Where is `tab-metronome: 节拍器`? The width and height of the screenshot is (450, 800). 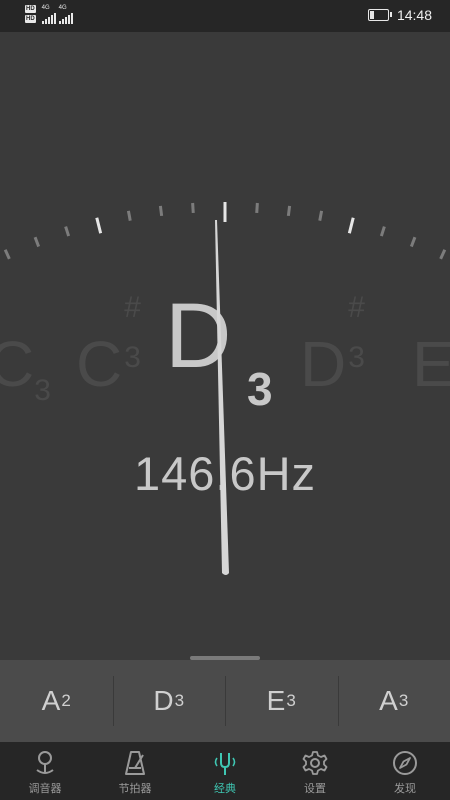 tab-metronome: 节拍器 is located at coordinates (135, 771).